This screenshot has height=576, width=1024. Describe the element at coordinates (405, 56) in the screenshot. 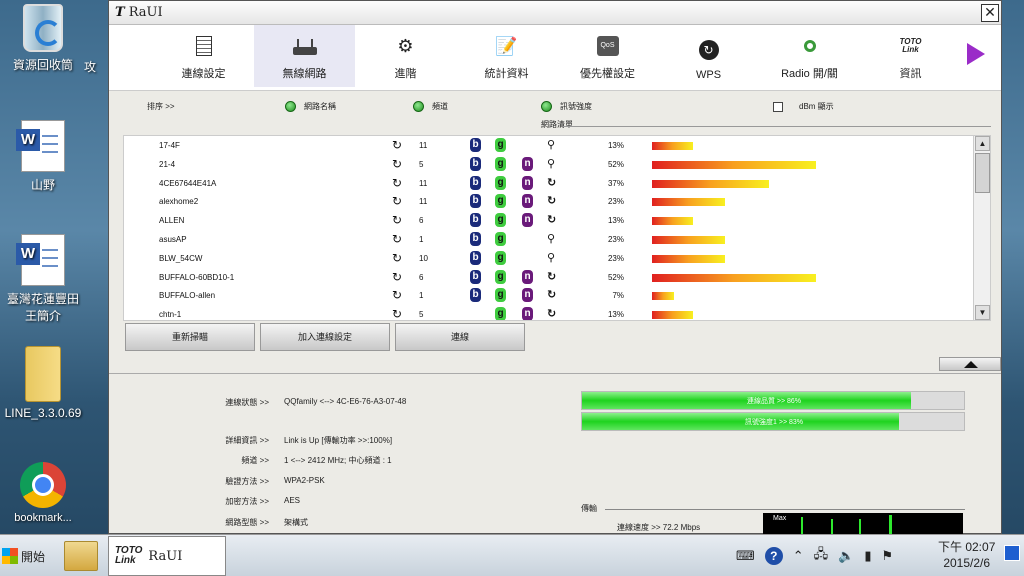

I see `tab-advanced: ⚙ 進階` at that location.